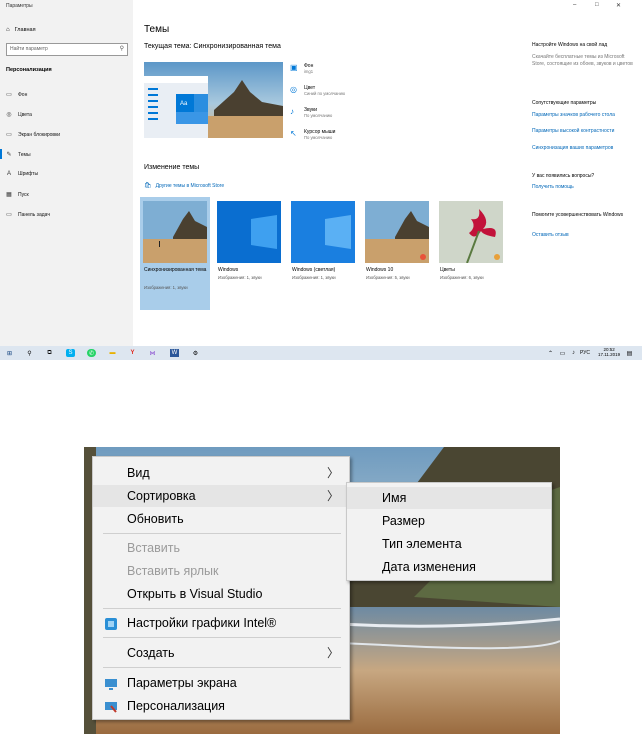 The width and height of the screenshot is (642, 734). I want to click on theme-tile-windows-light: Windows (светлая) Изображения: 1, звуки, so click(323, 253).